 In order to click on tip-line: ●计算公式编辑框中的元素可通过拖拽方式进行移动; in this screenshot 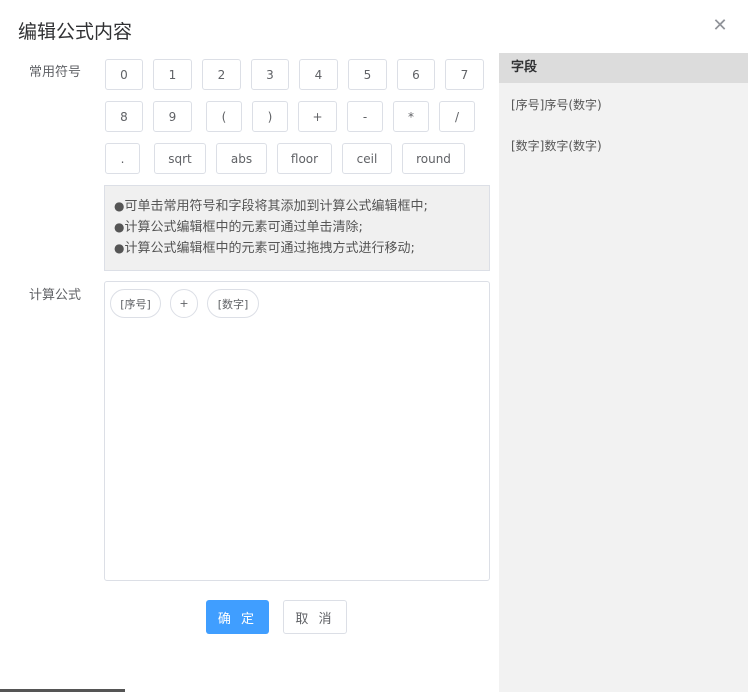, I will do `click(264, 248)`.